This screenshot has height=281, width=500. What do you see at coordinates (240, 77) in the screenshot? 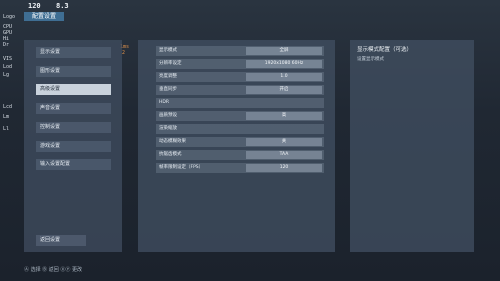
I see `setting-row: 亮度调整 1.0` at bounding box center [240, 77].